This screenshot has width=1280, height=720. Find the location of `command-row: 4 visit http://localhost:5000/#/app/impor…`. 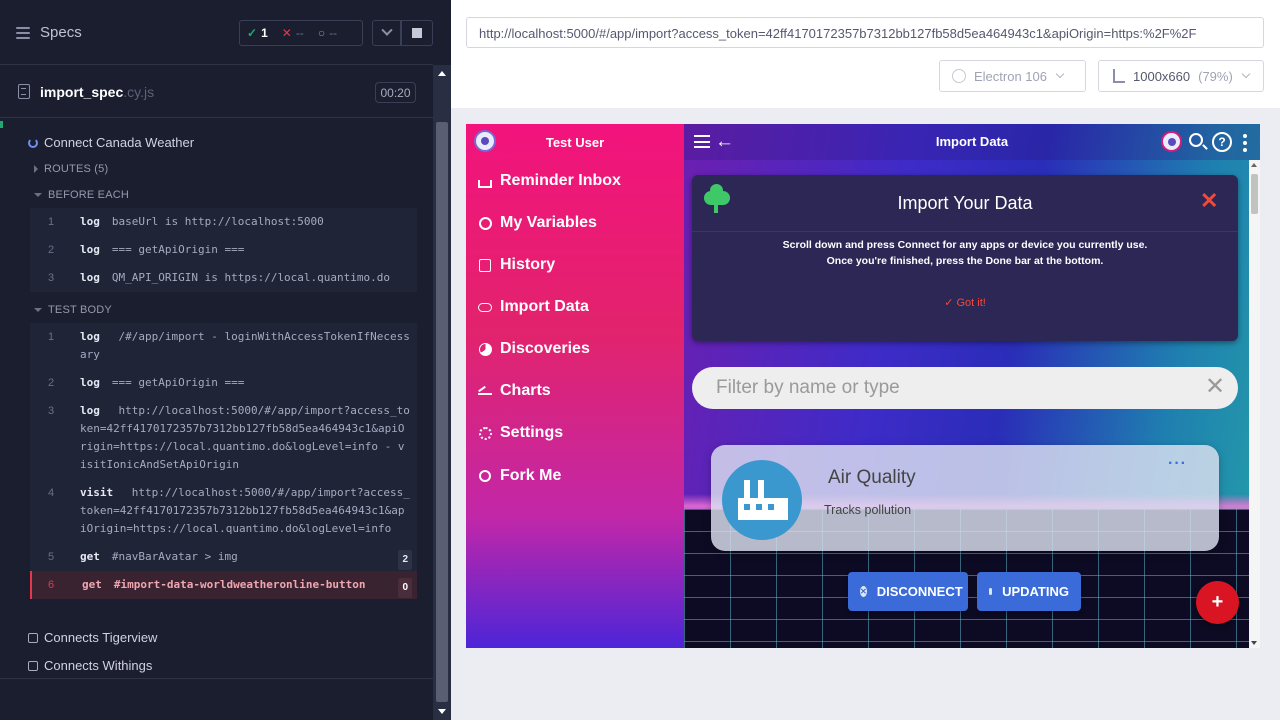

command-row: 4 visit http://localhost:5000/#/app/impor… is located at coordinates (223, 511).